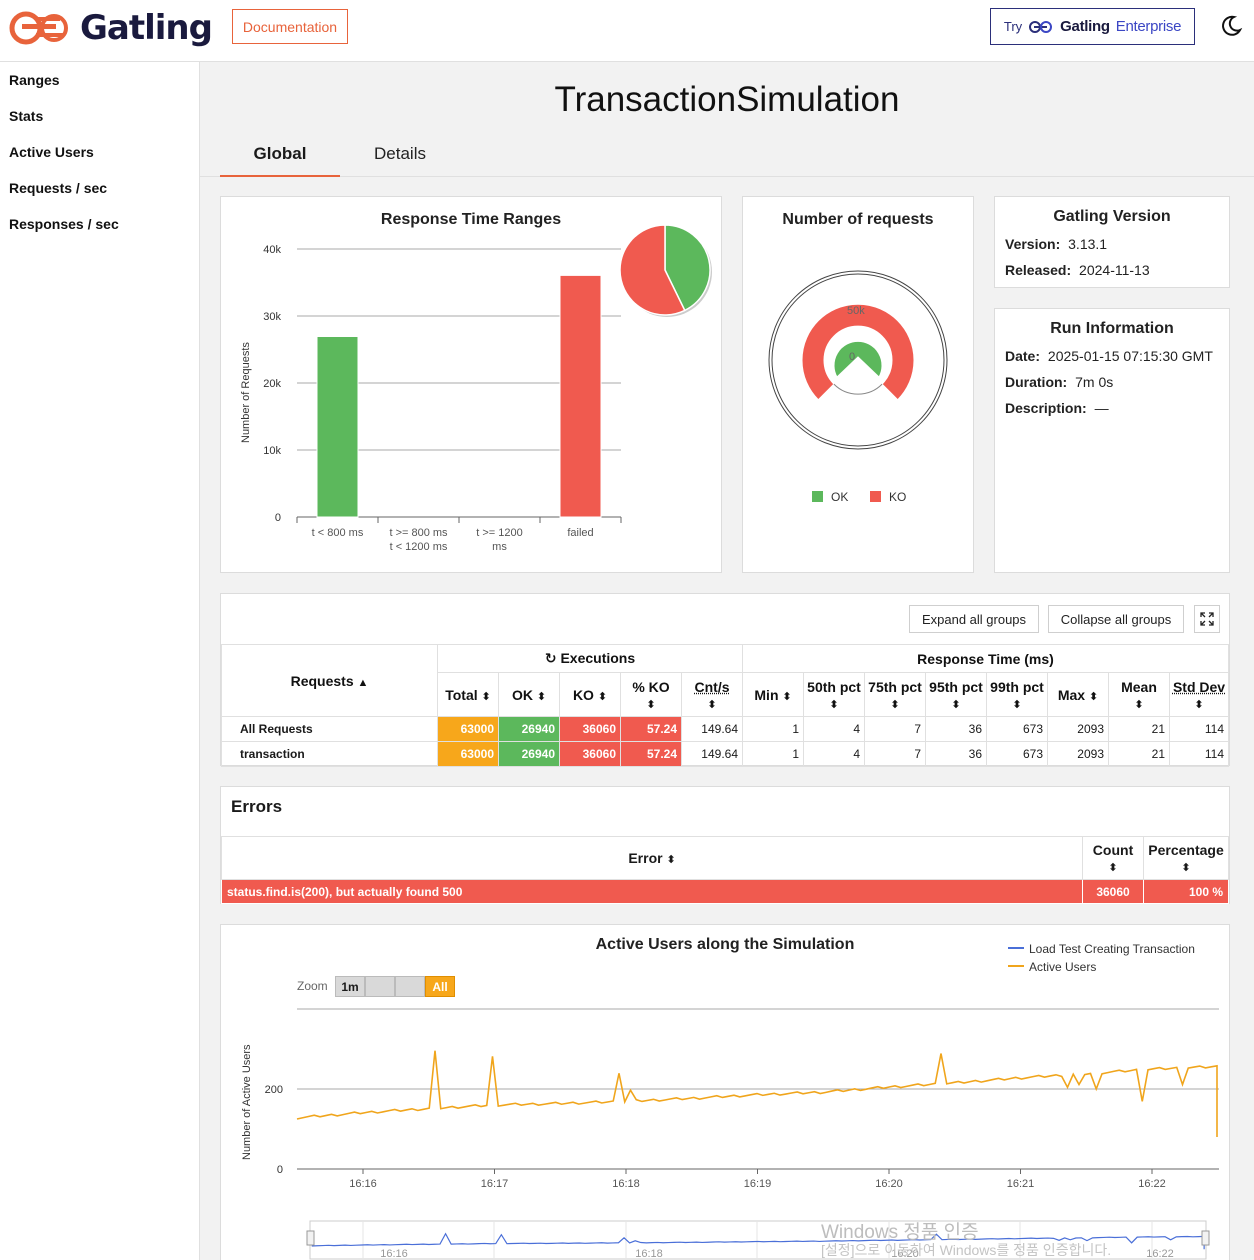  Describe the element at coordinates (1139, 729) in the screenshot. I see `cell-mean: 21` at that location.